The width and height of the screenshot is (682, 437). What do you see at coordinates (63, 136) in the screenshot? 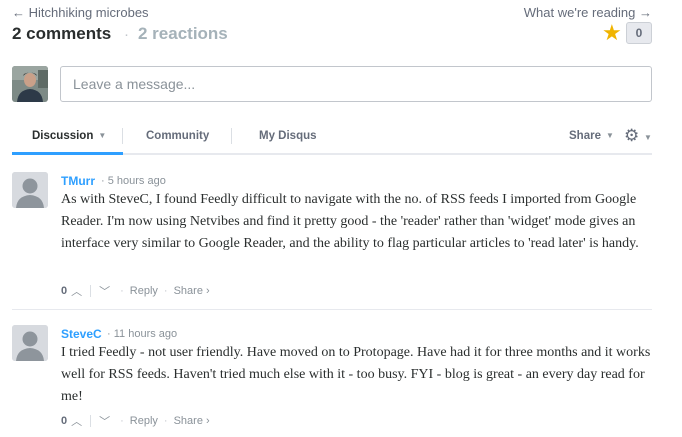
I see `tab-discussion-label: Discussion` at bounding box center [63, 136].